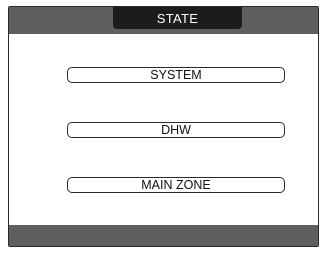  What do you see at coordinates (177, 18) in the screenshot?
I see `screen-title: STATE` at bounding box center [177, 18].